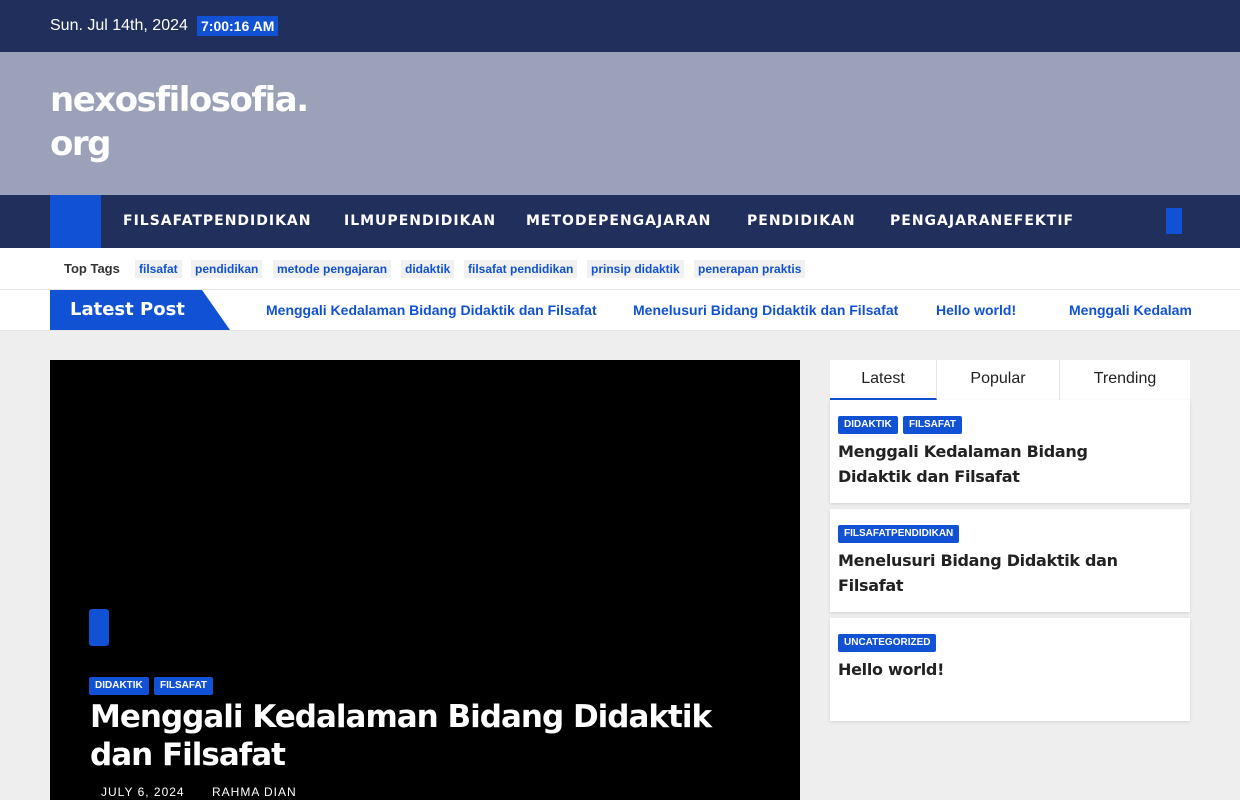  Describe the element at coordinates (750, 269) in the screenshot. I see `tag-link: penerapan praktis` at that location.